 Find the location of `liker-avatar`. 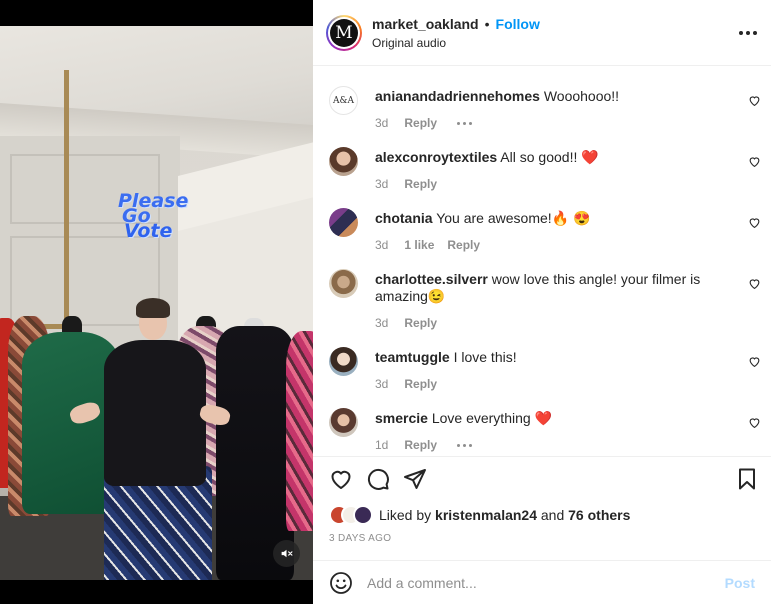

liker-avatar is located at coordinates (363, 515).